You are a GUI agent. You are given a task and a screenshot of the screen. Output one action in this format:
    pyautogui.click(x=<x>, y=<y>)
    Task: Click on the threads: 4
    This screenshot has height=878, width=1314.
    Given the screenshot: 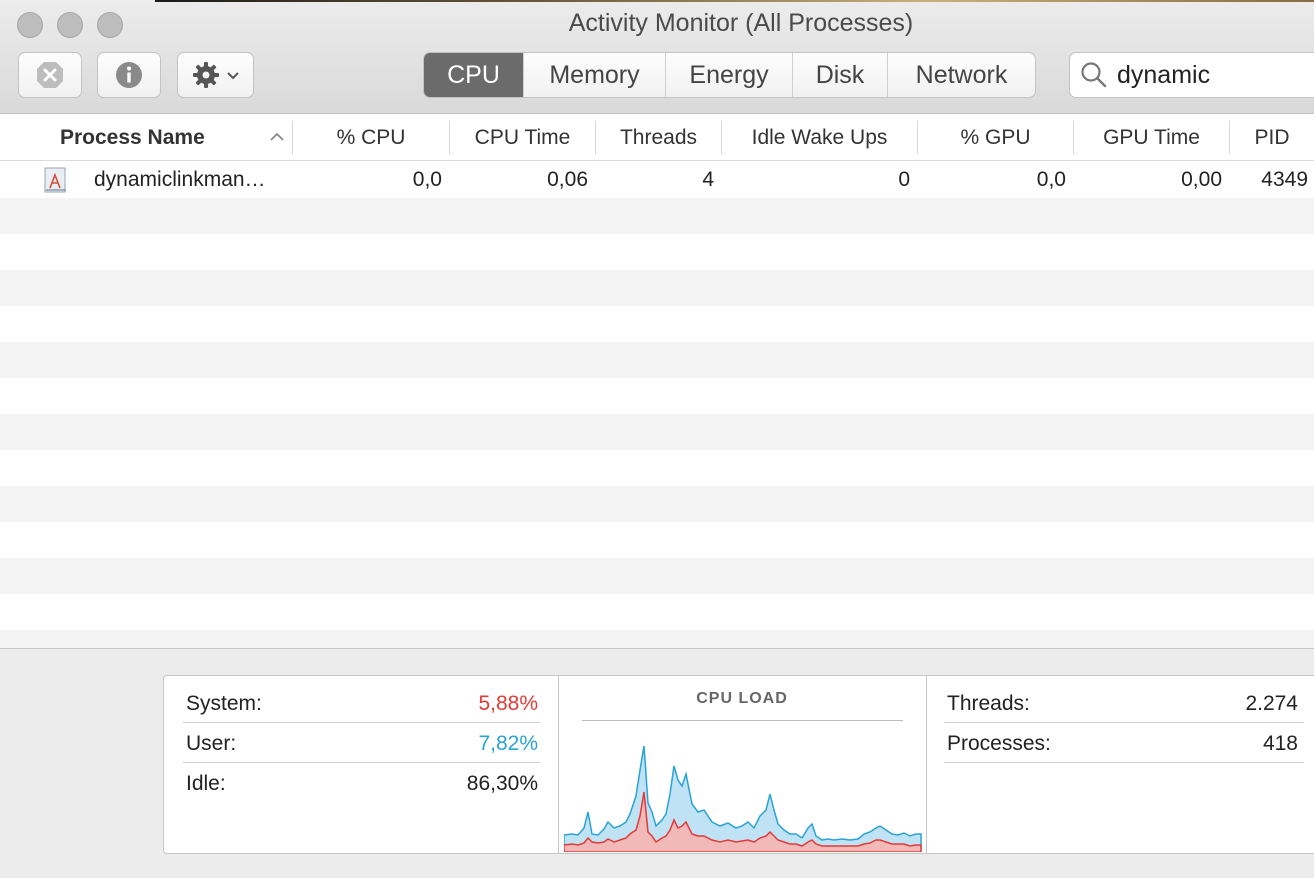 What is the action you would take?
    pyautogui.click(x=708, y=179)
    